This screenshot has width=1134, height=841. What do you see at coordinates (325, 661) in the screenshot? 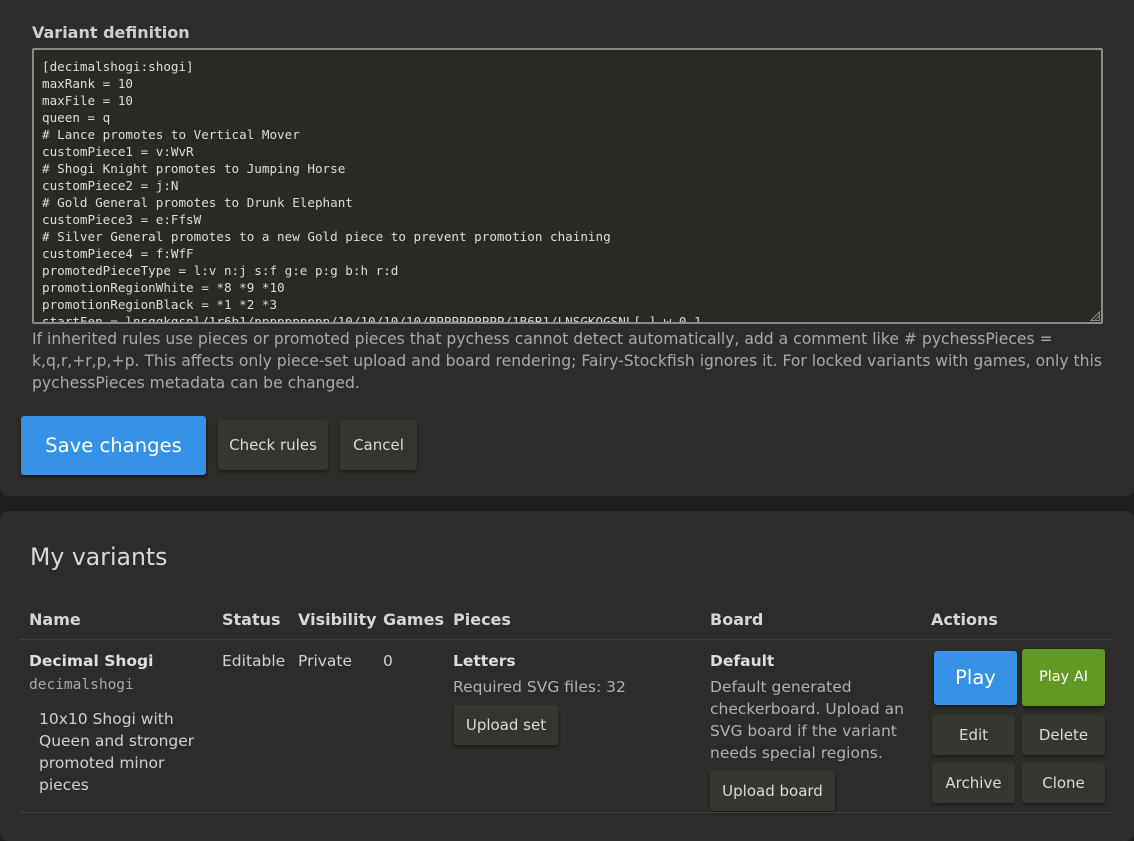
I see `visibility-value: Private` at bounding box center [325, 661].